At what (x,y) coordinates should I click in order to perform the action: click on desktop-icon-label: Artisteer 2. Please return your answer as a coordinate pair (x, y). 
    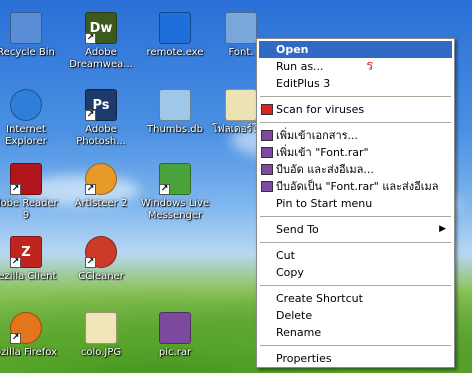
    Looking at the image, I should click on (101, 203).